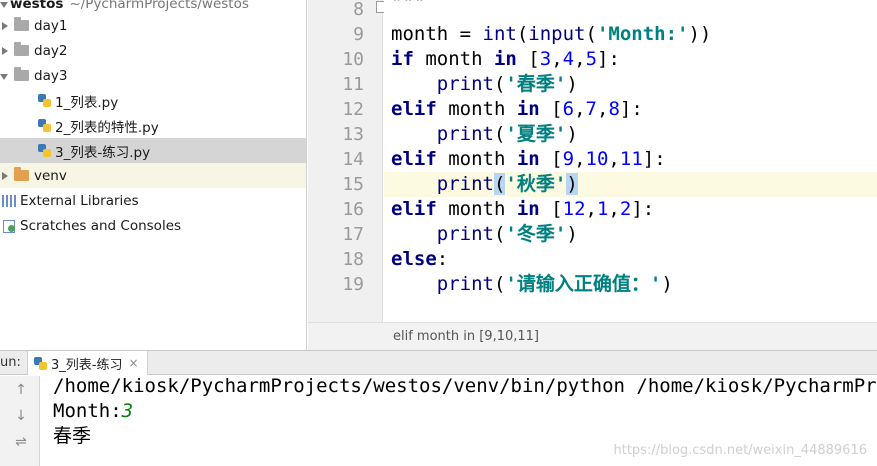 The width and height of the screenshot is (877, 466). I want to click on line-number: 9, so click(358, 34).